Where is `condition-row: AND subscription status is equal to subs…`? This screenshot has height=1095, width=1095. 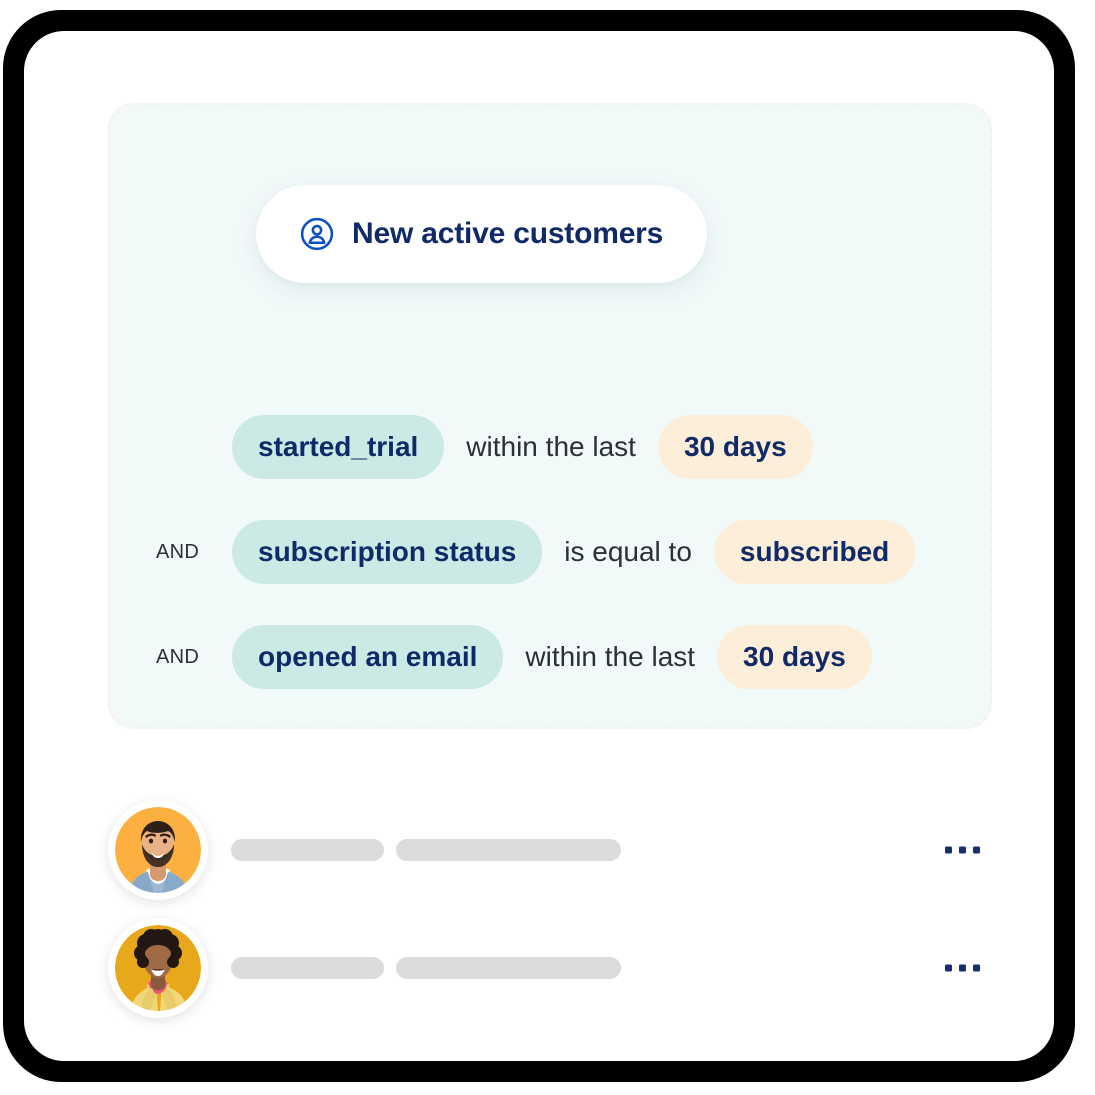 condition-row: AND subscription status is equal to subs… is located at coordinates (552, 552).